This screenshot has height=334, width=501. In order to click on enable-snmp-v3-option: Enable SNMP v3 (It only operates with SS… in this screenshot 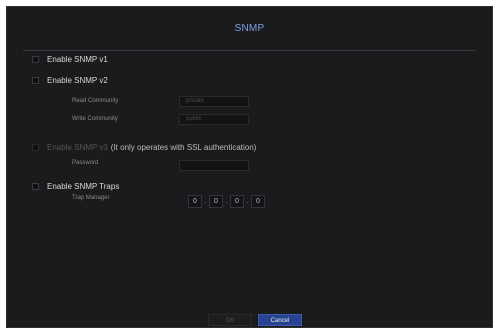, I will do `click(144, 147)`.